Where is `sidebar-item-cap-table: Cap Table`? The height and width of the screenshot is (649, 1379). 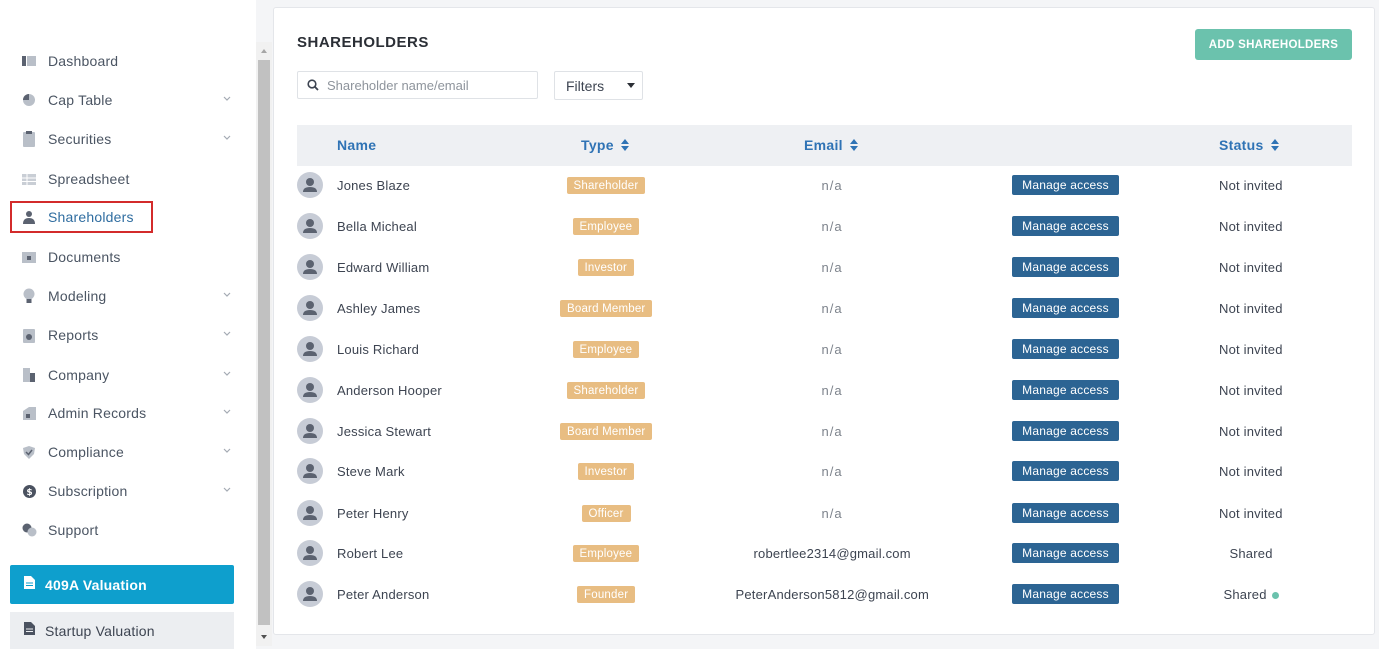
sidebar-item-cap-table: Cap Table is located at coordinates (126, 100).